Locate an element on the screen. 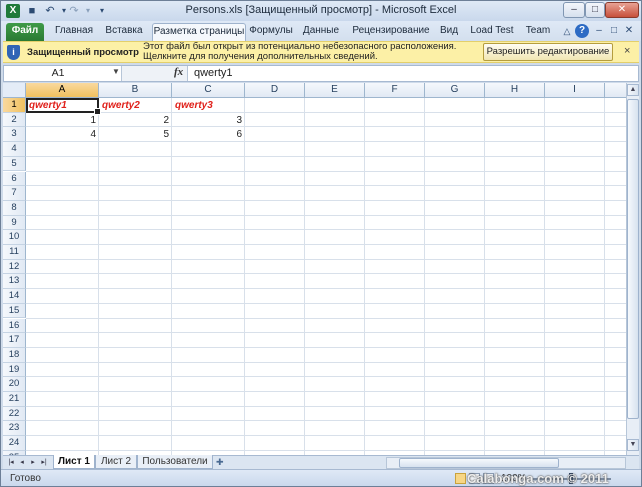  tab-page-layout: Разметка страницы is located at coordinates (199, 32).